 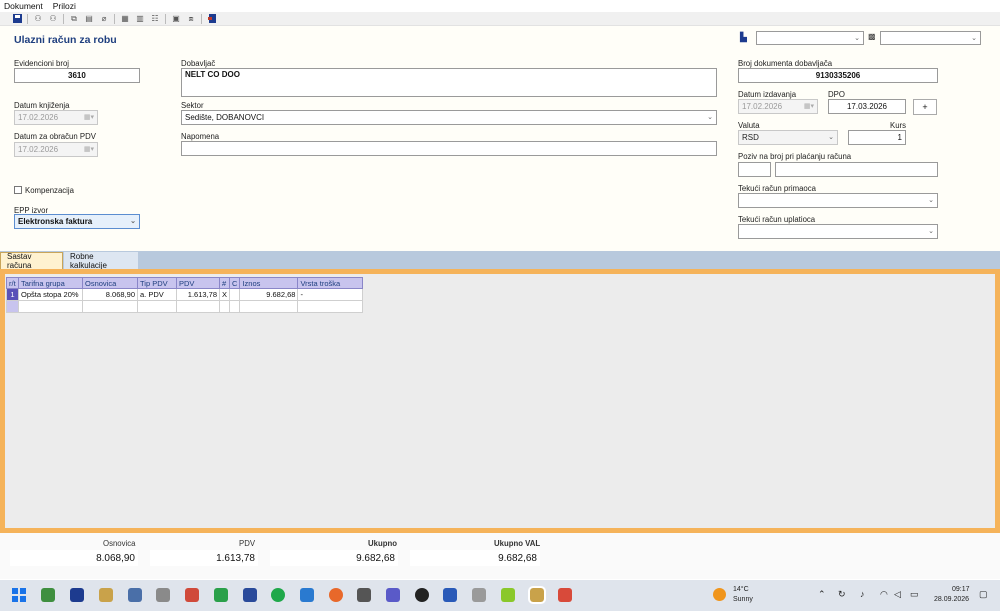 What do you see at coordinates (224, 294) in the screenshot?
I see `cell-hash: X` at bounding box center [224, 294].